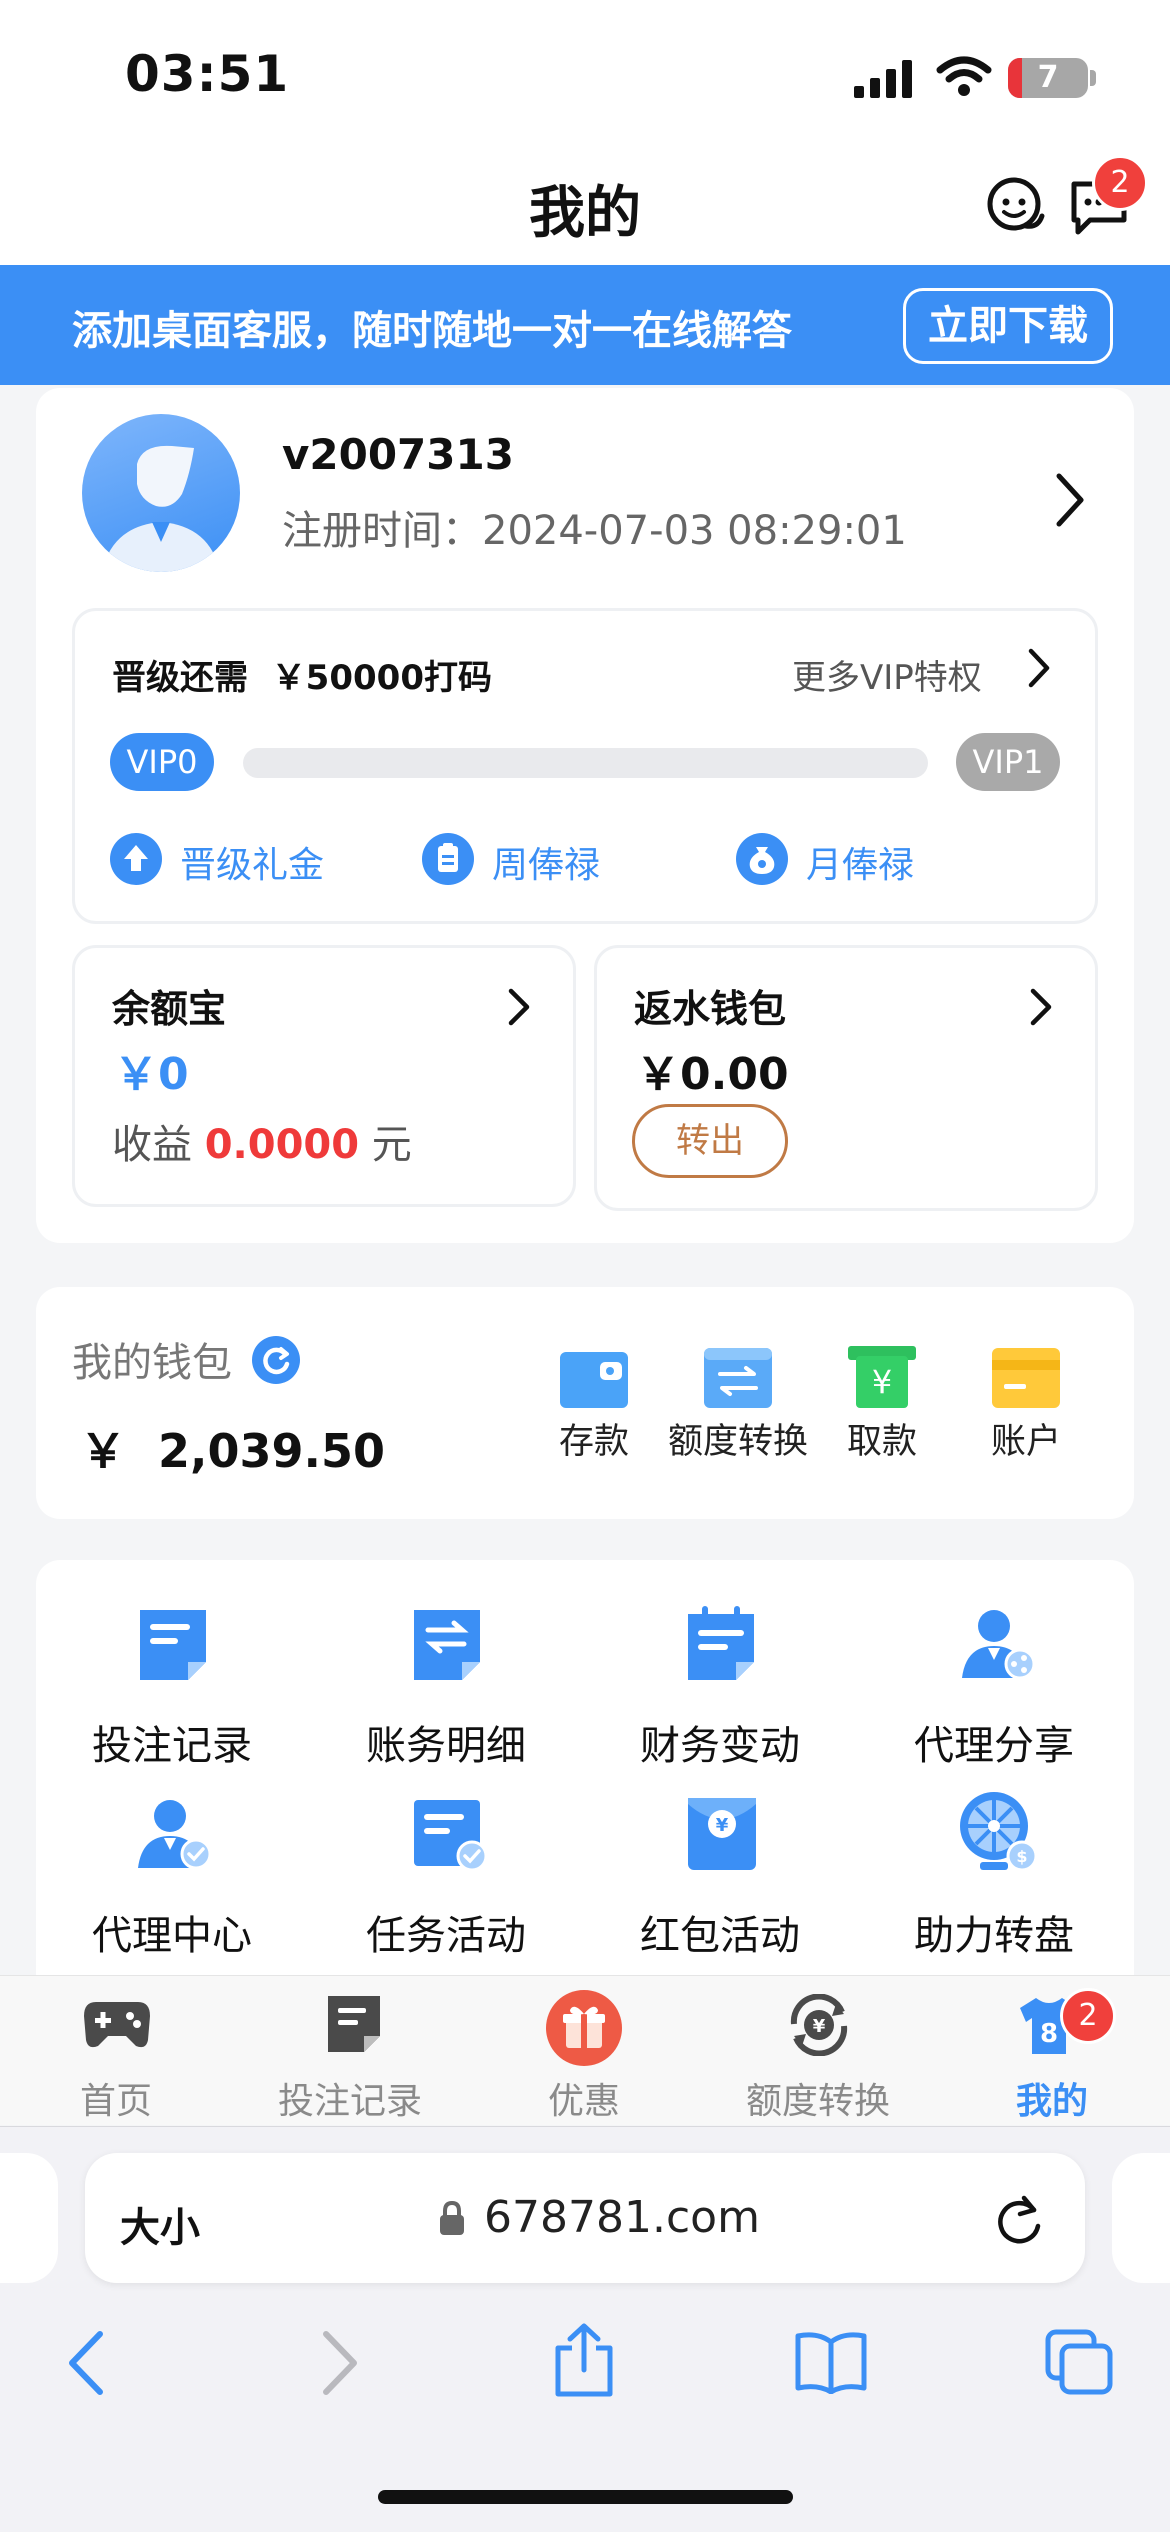  I want to click on yuebao-title: 余额宝, so click(169, 1009).